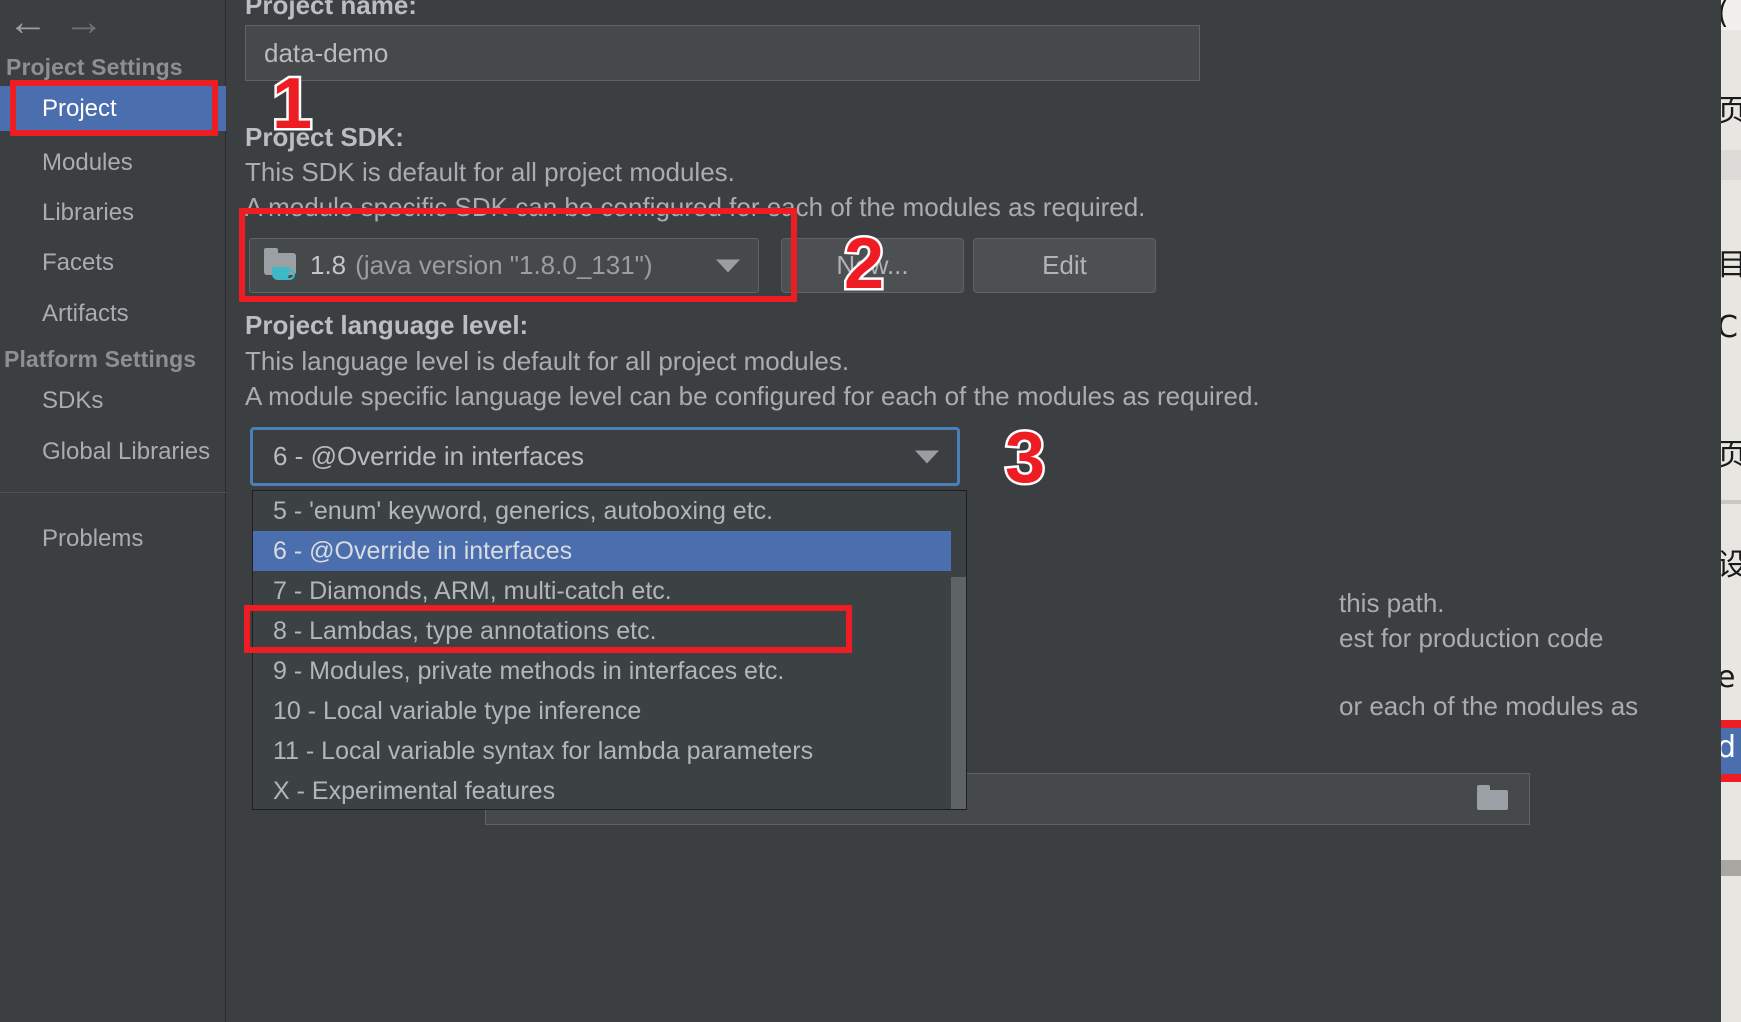 This screenshot has height=1022, width=1741. I want to click on sidebar-item-label: Modules, so click(87, 162).